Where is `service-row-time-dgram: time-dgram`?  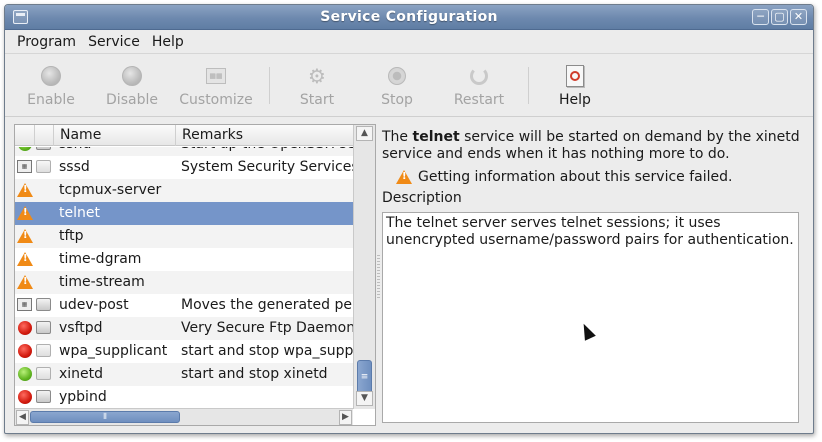
service-row-time-dgram: time-dgram is located at coordinates (184, 259).